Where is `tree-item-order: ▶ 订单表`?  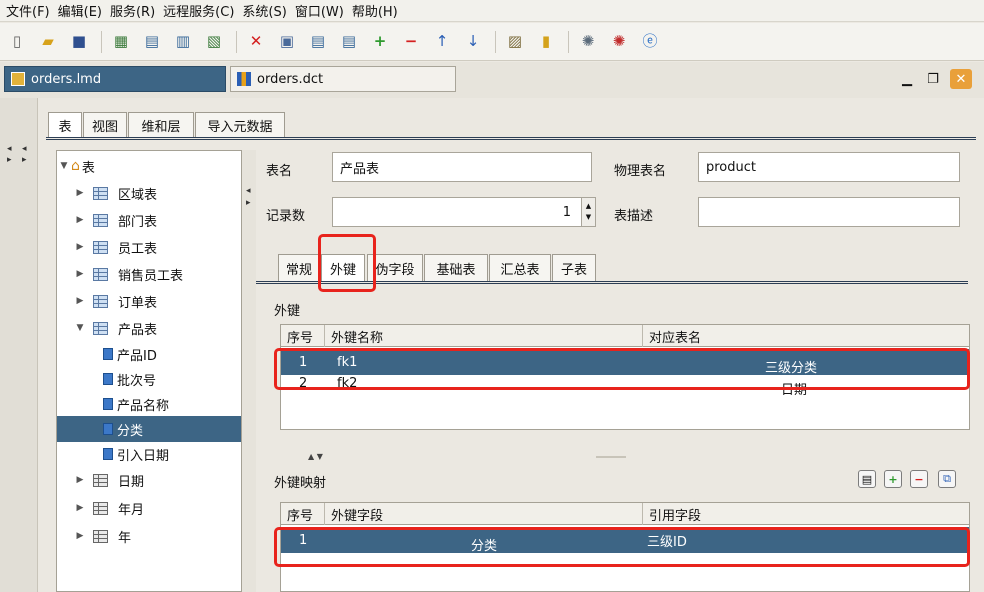
tree-item-order: ▶ 订单表 is located at coordinates (157, 301).